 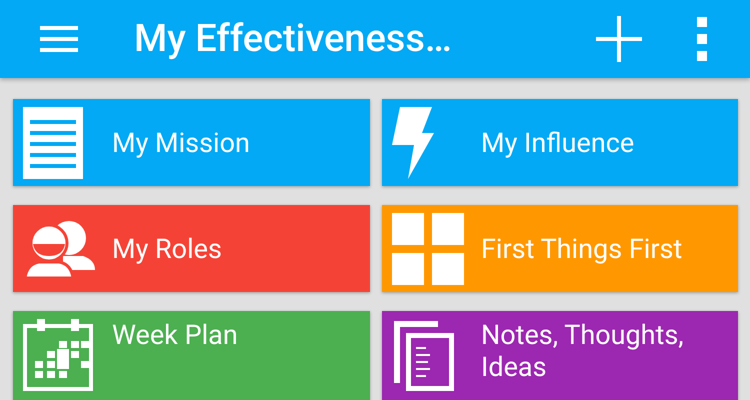 What do you see at coordinates (619, 39) in the screenshot?
I see `add-icon` at bounding box center [619, 39].